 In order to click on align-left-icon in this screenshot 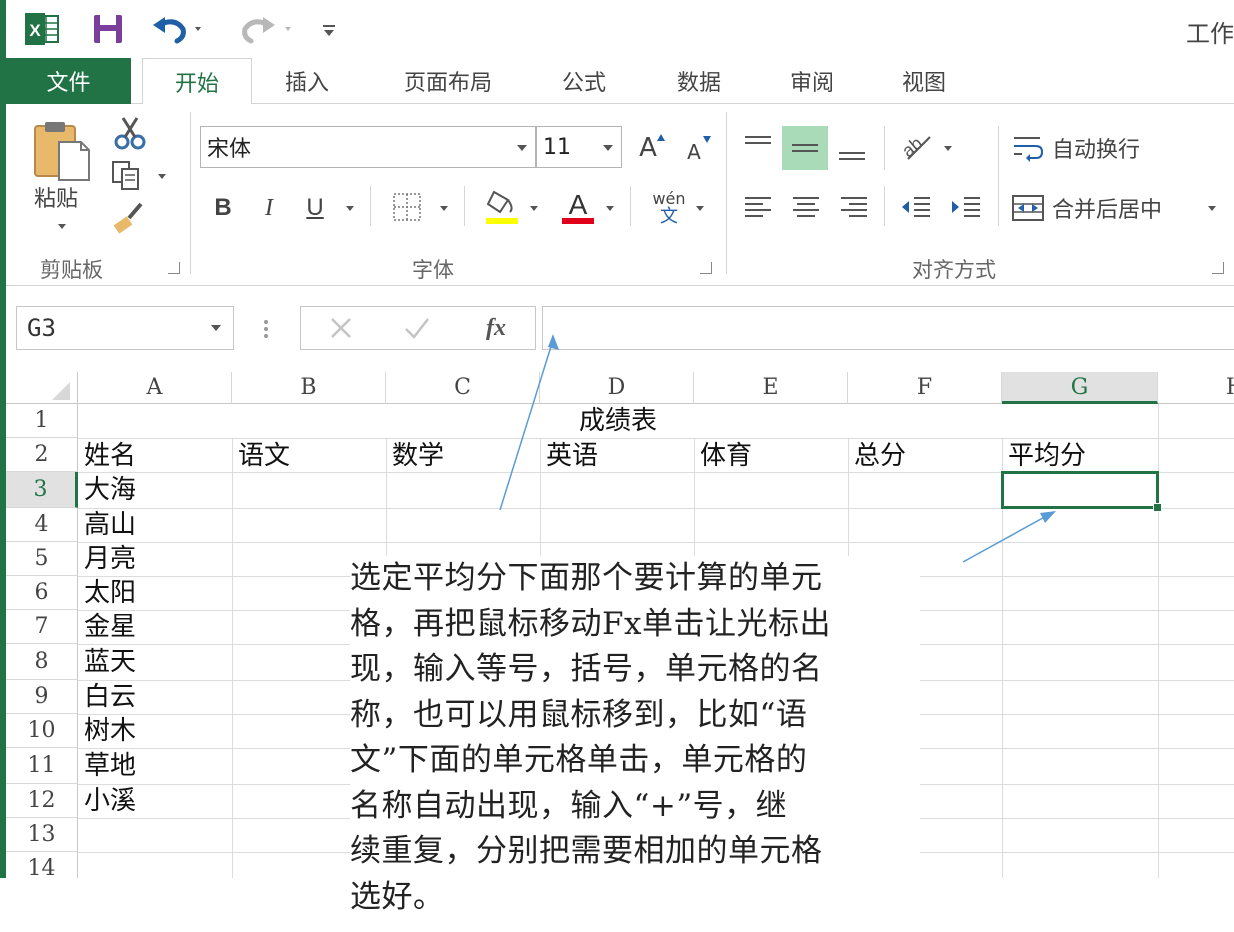, I will do `click(758, 207)`.